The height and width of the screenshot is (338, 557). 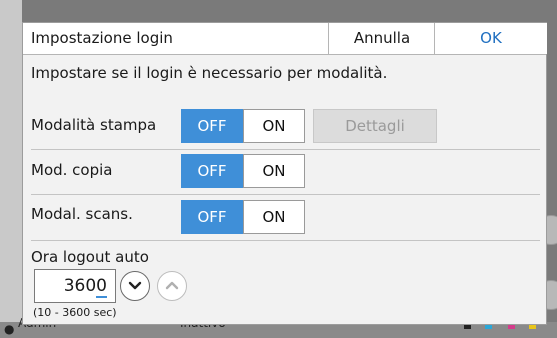 What do you see at coordinates (285, 39) in the screenshot?
I see `dialog-titlebar: Impostazione login Annulla OK` at bounding box center [285, 39].